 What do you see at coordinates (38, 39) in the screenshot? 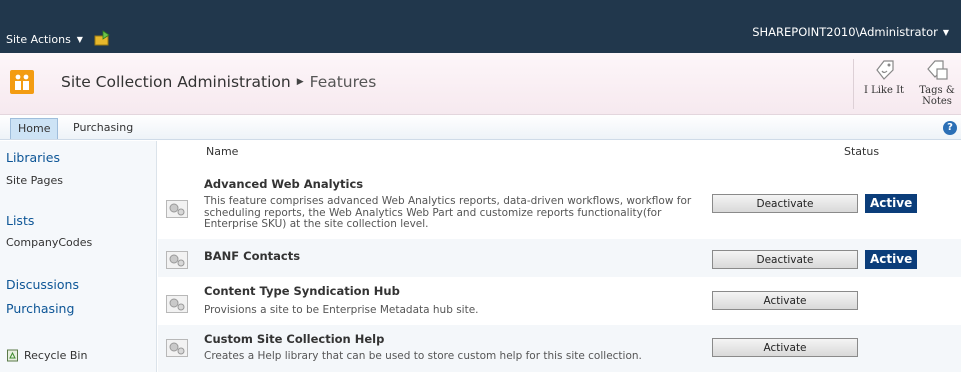
I see `site-actions-label: Site Actions` at bounding box center [38, 39].